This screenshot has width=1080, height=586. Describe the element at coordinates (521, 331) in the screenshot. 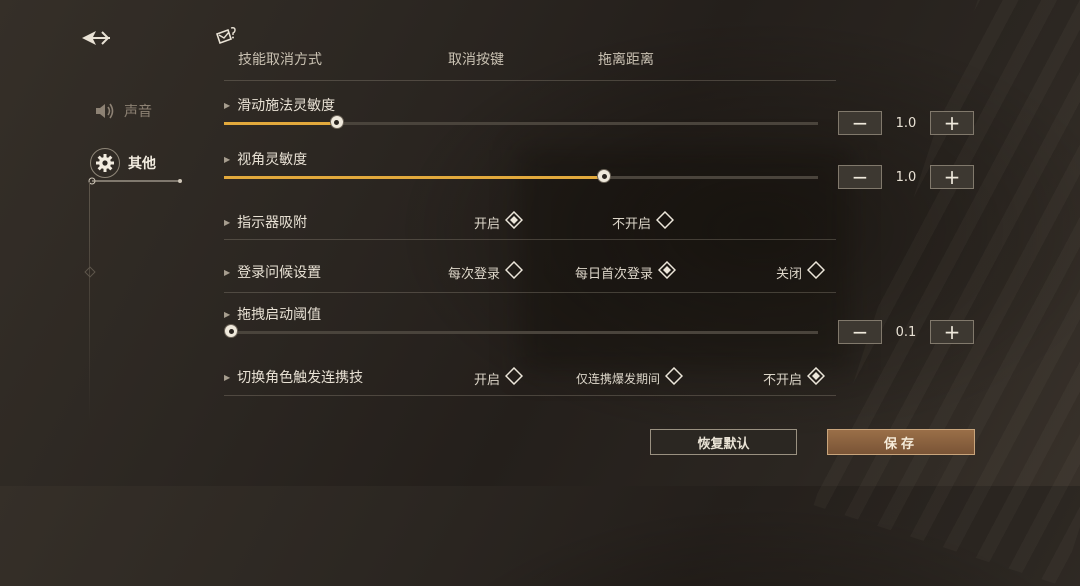

I see `drag-threshold-slider` at that location.